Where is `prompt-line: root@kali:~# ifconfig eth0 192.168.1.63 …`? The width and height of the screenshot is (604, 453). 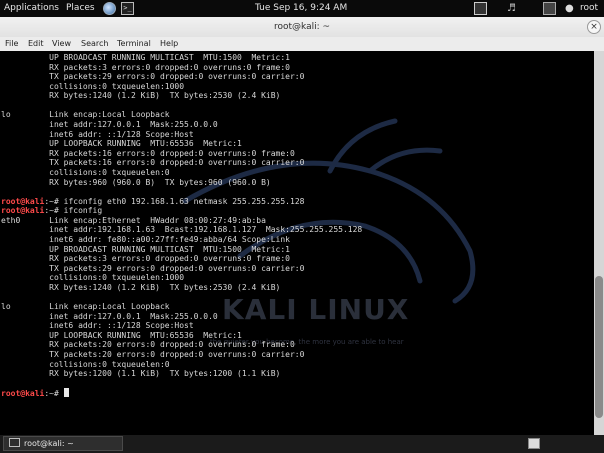 prompt-line: root@kali:~# ifconfig eth0 192.168.1.63 … is located at coordinates (181, 202).